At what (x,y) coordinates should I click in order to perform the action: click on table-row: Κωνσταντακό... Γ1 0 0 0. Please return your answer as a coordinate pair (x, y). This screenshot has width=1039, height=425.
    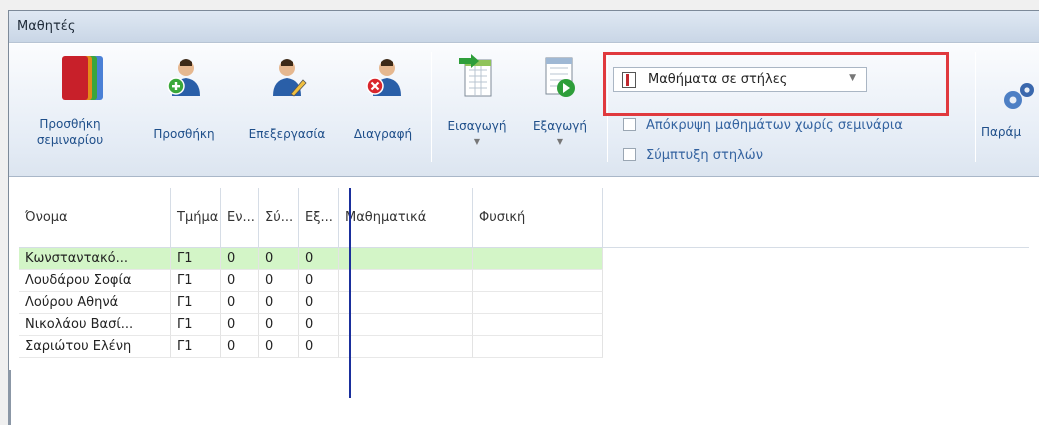
    Looking at the image, I should click on (311, 259).